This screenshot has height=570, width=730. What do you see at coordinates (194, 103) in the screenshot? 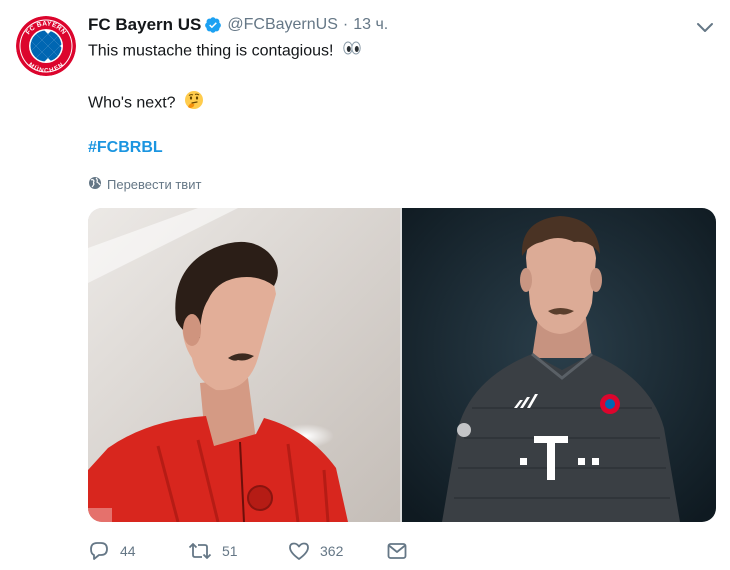
I see `thinking-face-emoji` at bounding box center [194, 103].